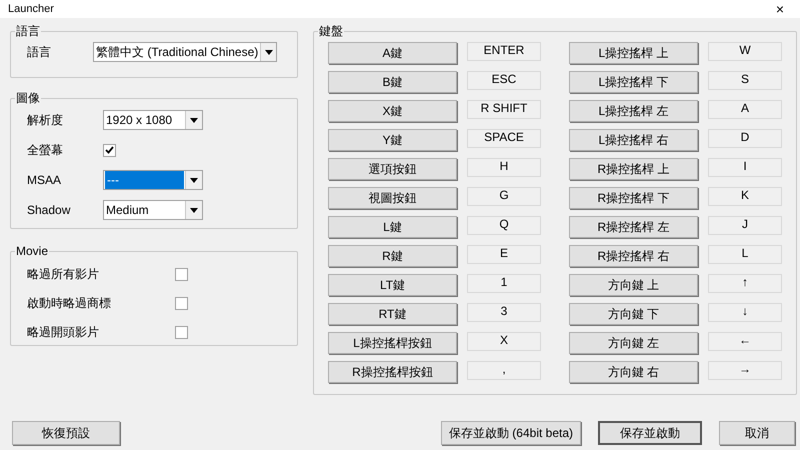  Describe the element at coordinates (504, 283) in the screenshot. I see `key-field: 1` at that location.